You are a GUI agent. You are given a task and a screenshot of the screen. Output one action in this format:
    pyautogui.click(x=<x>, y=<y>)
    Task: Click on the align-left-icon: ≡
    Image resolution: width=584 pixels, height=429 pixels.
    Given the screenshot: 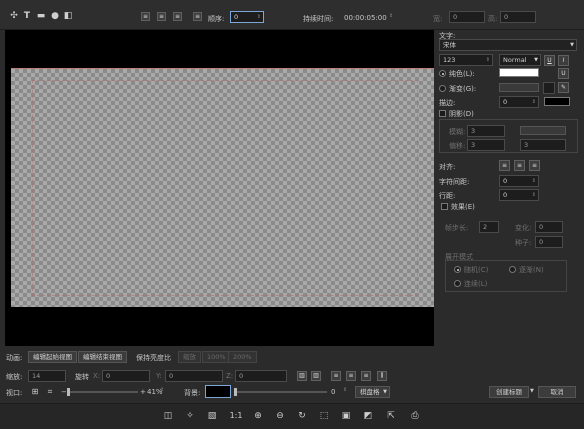 What is the action you would take?
    pyautogui.click(x=504, y=165)
    